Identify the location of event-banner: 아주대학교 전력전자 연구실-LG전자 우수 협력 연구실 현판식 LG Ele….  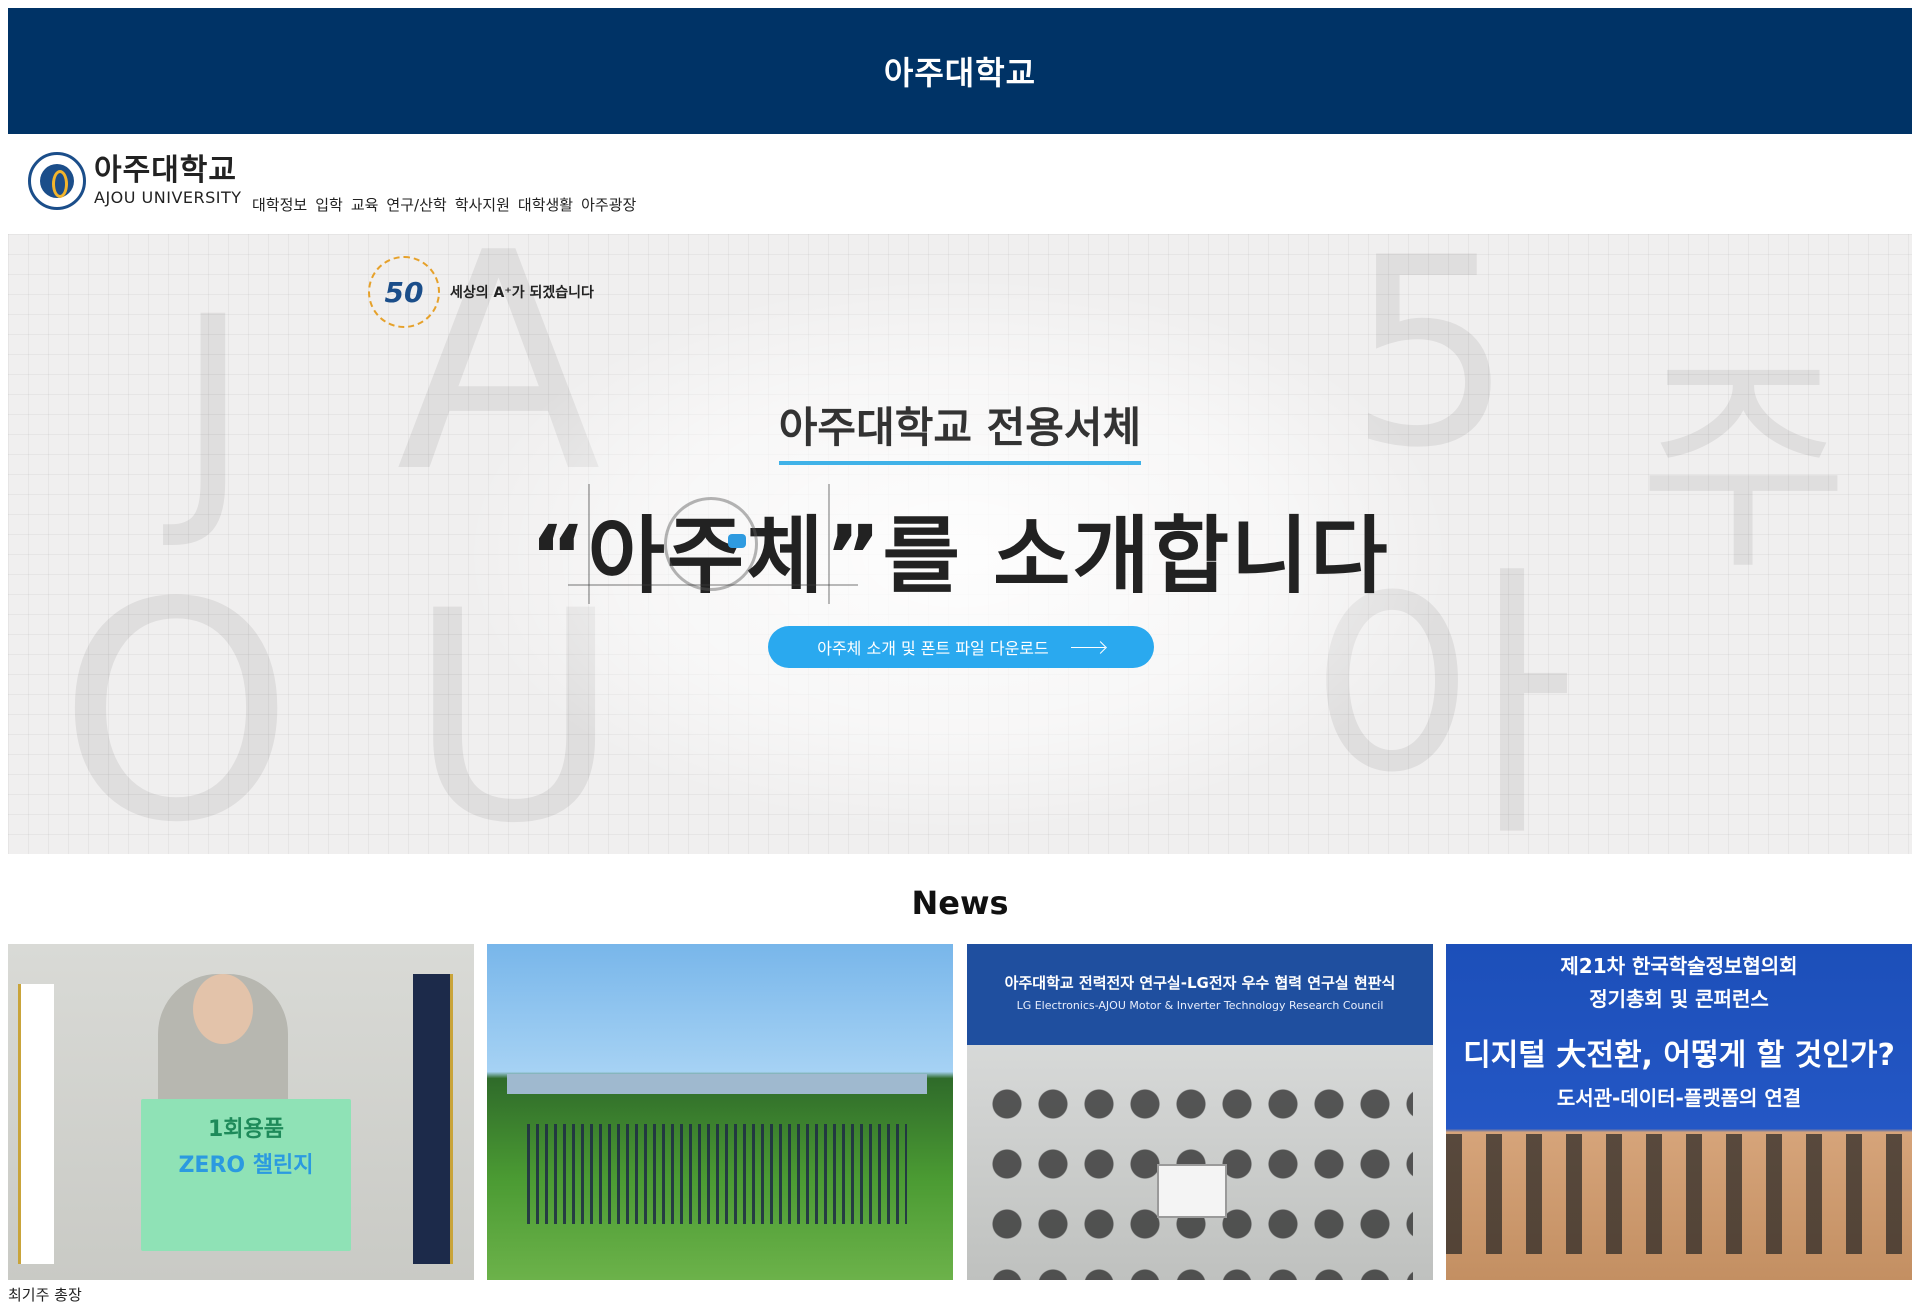
(1200, 994).